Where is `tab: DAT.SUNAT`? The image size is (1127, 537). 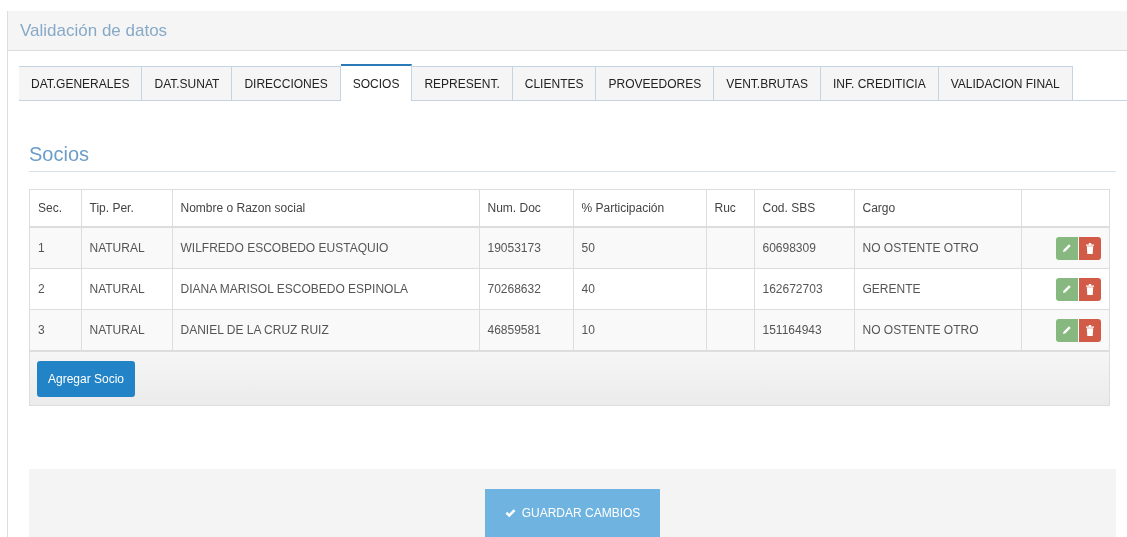
tab: DAT.SUNAT is located at coordinates (187, 83).